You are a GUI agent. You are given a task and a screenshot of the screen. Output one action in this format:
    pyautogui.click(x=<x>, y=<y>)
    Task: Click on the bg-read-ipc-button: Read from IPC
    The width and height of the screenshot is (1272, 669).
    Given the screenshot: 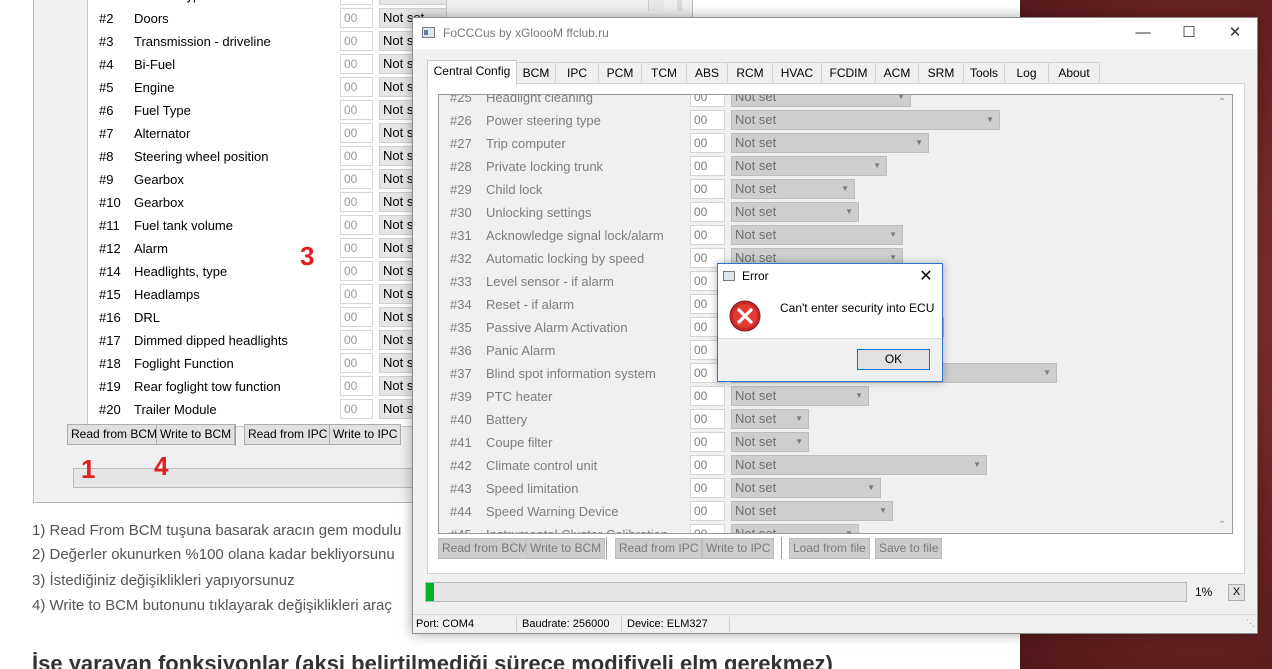 What is the action you would take?
    pyautogui.click(x=288, y=434)
    